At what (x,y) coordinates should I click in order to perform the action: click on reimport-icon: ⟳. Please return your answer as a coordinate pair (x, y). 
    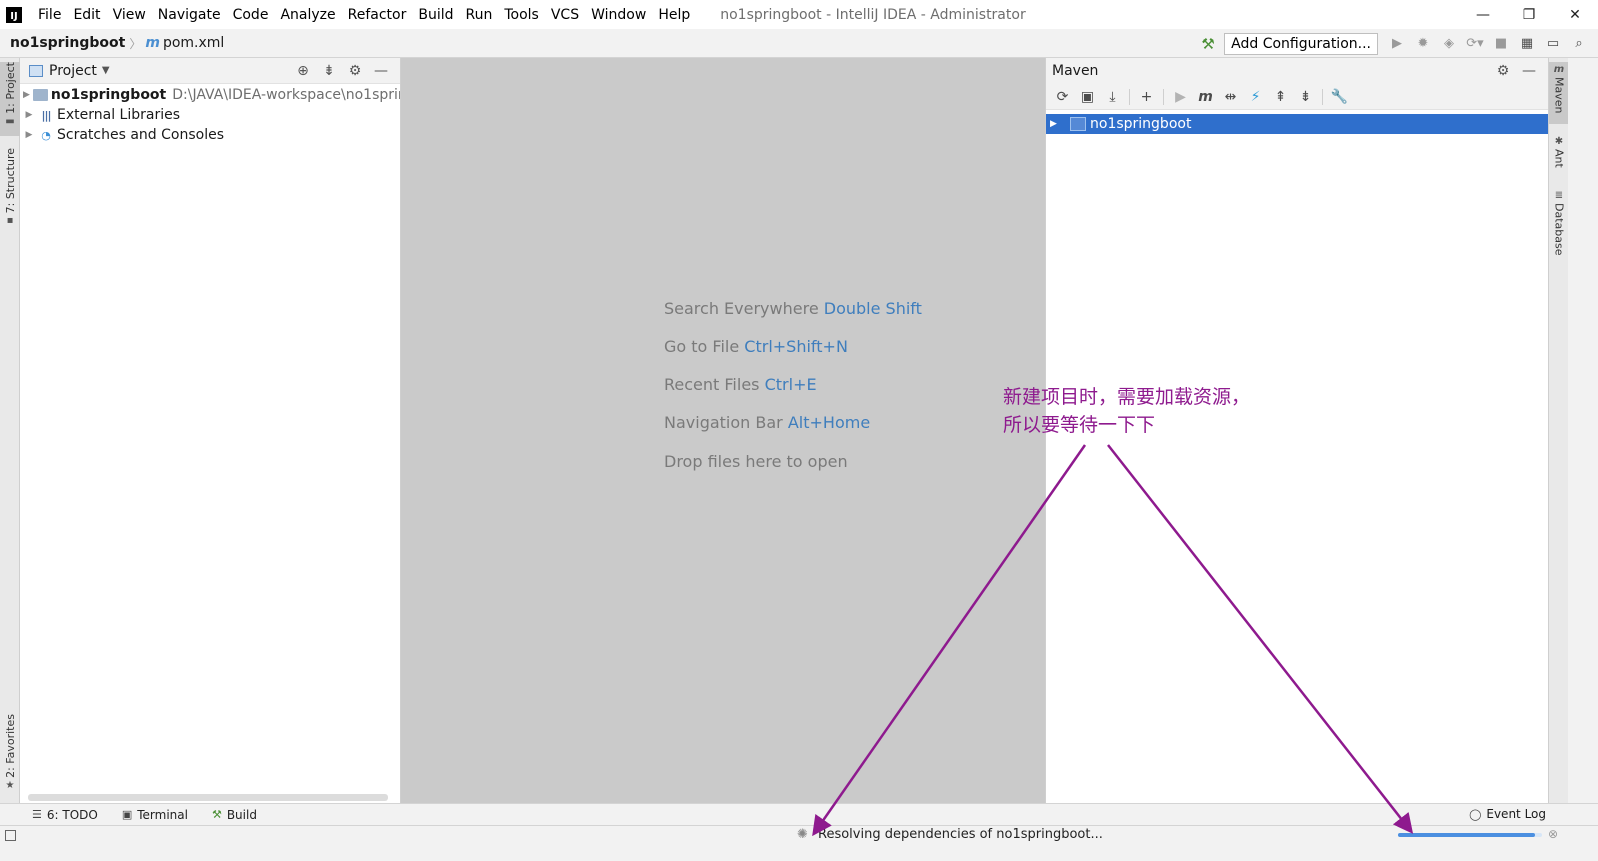
    Looking at the image, I should click on (1062, 97).